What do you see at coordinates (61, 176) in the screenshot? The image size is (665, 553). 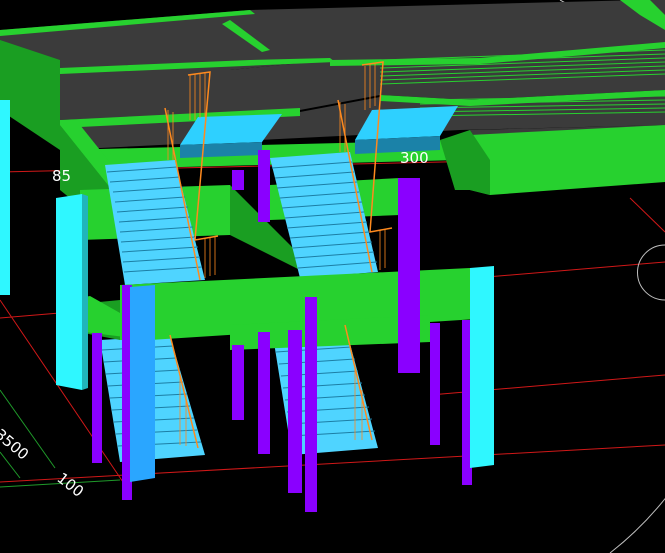 I see `dimension-label: 85` at bounding box center [61, 176].